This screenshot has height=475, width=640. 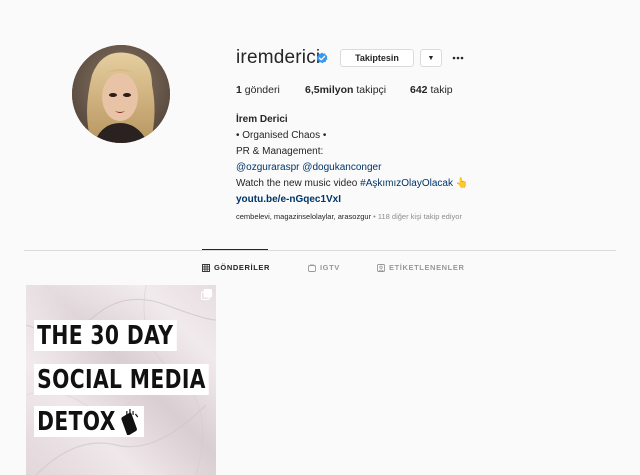 I want to click on phone-cross-icon, so click(x=130, y=422).